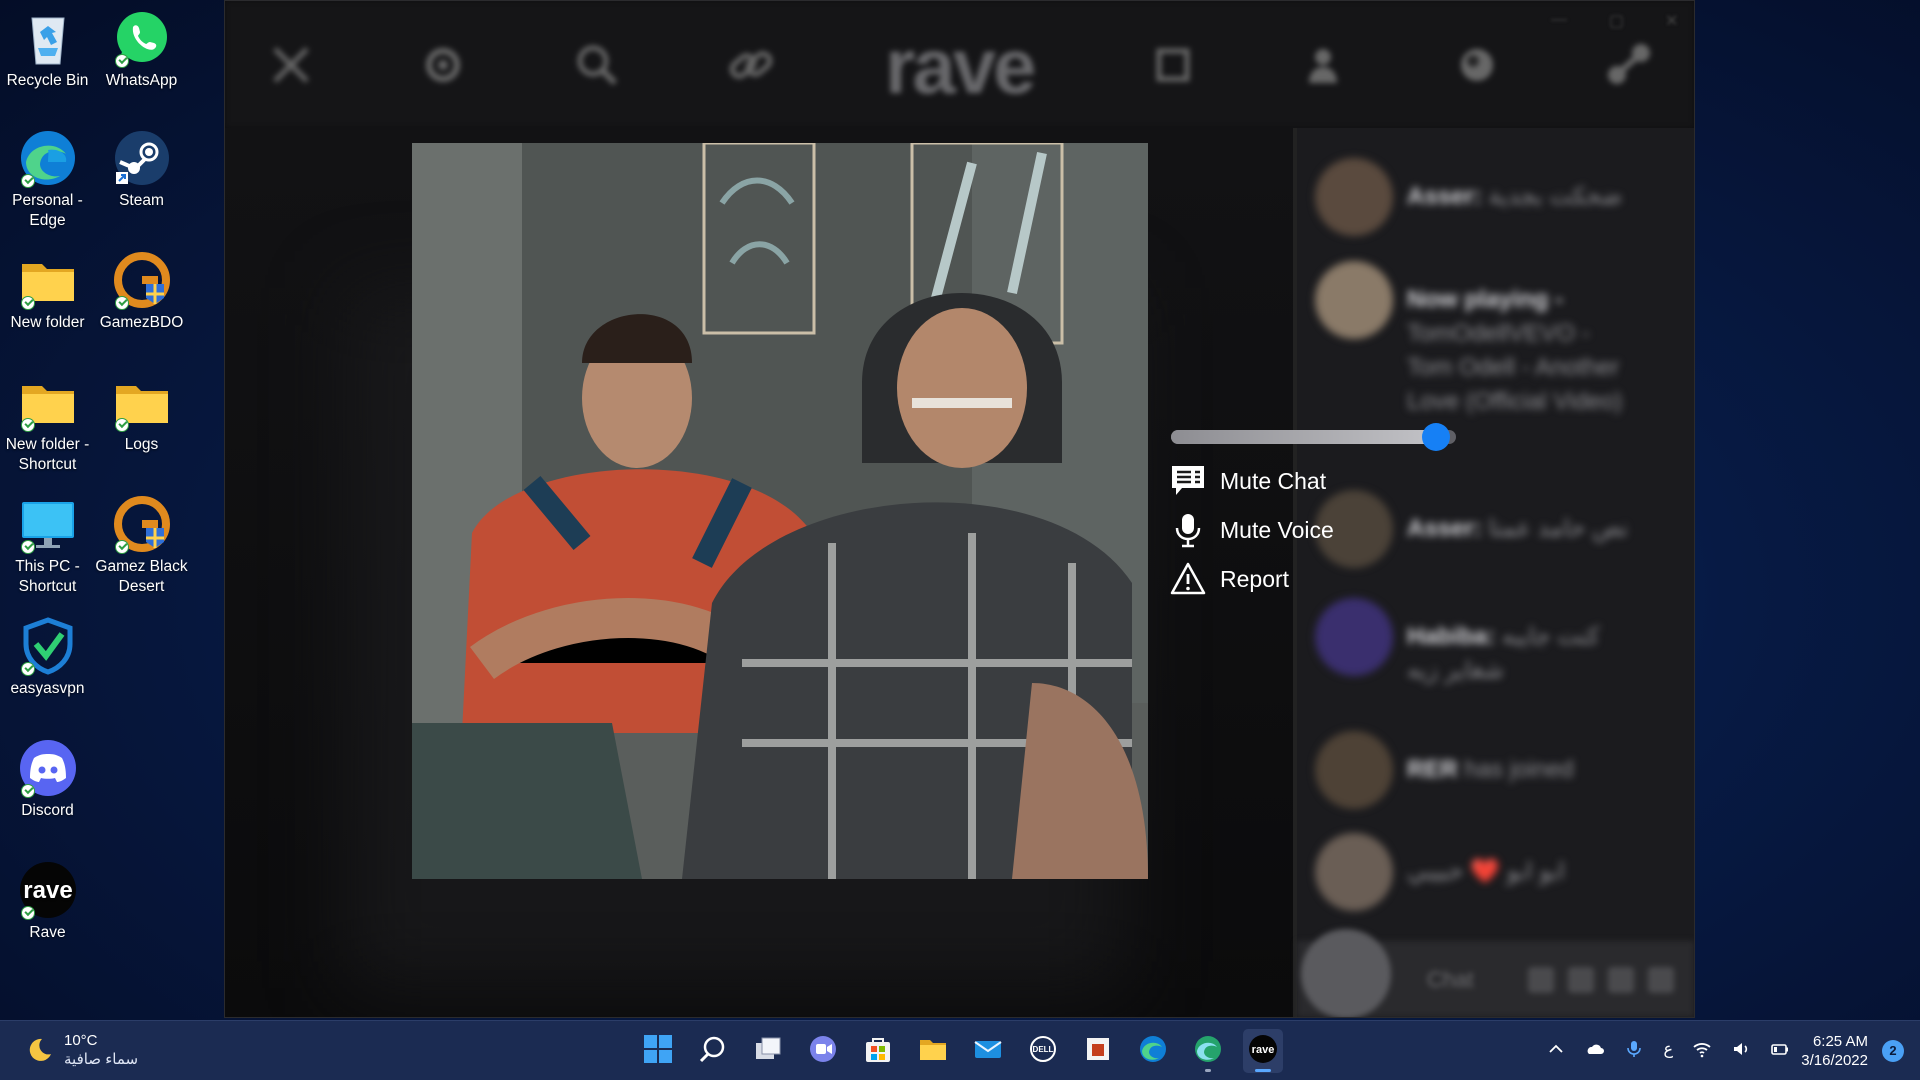  Describe the element at coordinates (1188, 579) in the screenshot. I see `warning-icon` at that location.